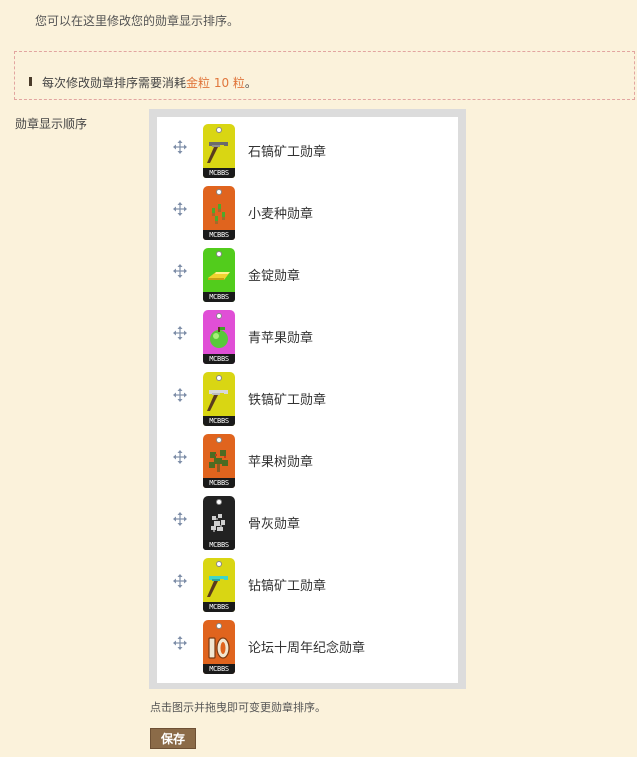 The height and width of the screenshot is (757, 637). I want to click on notice-suffix: 。, so click(250, 83).